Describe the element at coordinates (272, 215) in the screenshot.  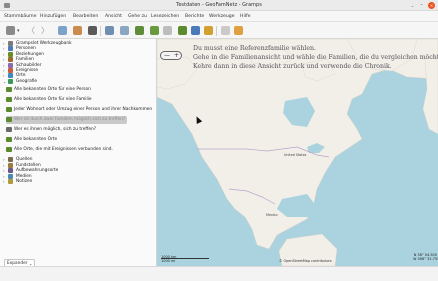
I see `map-label-mexico: Mexico` at that location.